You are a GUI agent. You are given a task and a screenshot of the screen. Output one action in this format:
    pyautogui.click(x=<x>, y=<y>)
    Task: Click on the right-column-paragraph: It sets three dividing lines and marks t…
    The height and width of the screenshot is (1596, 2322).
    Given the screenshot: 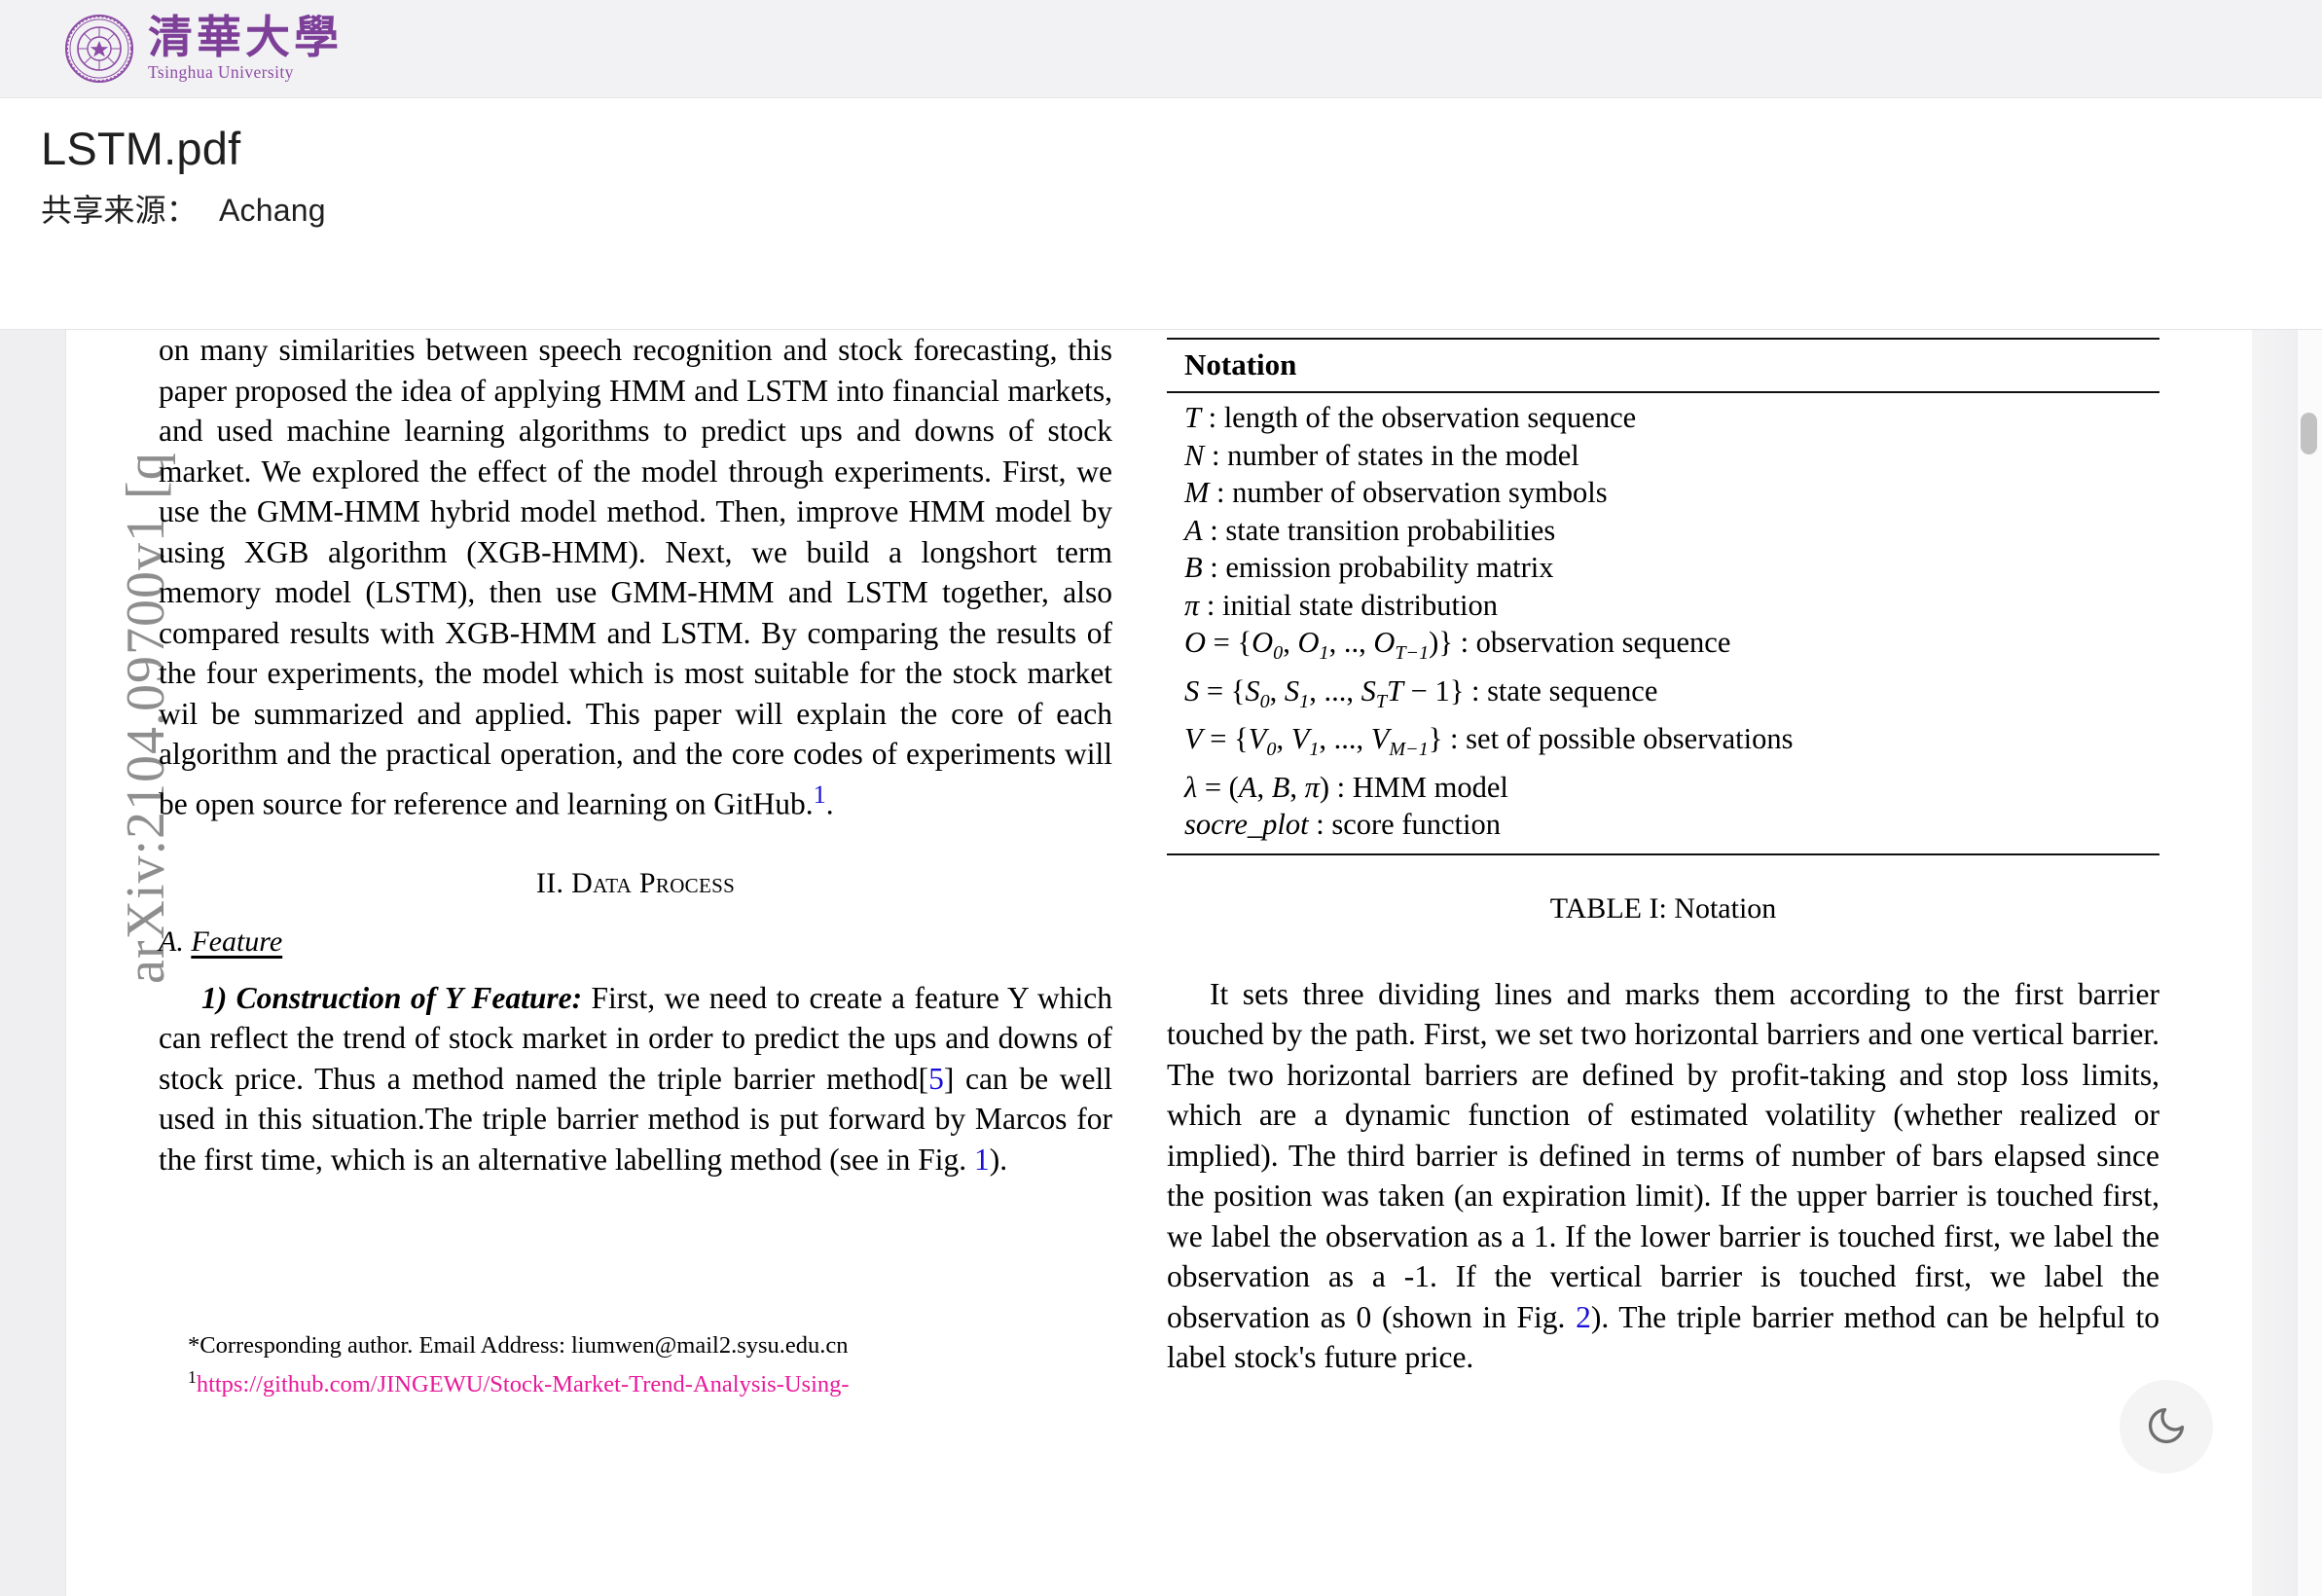 What is the action you would take?
    pyautogui.click(x=1663, y=1176)
    